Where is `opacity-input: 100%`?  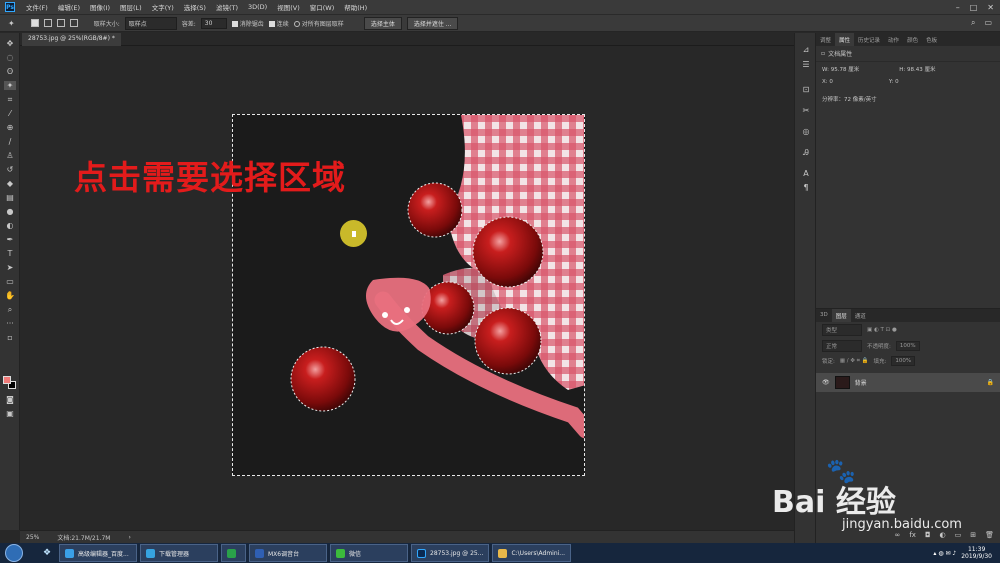 opacity-input: 100% is located at coordinates (907, 346).